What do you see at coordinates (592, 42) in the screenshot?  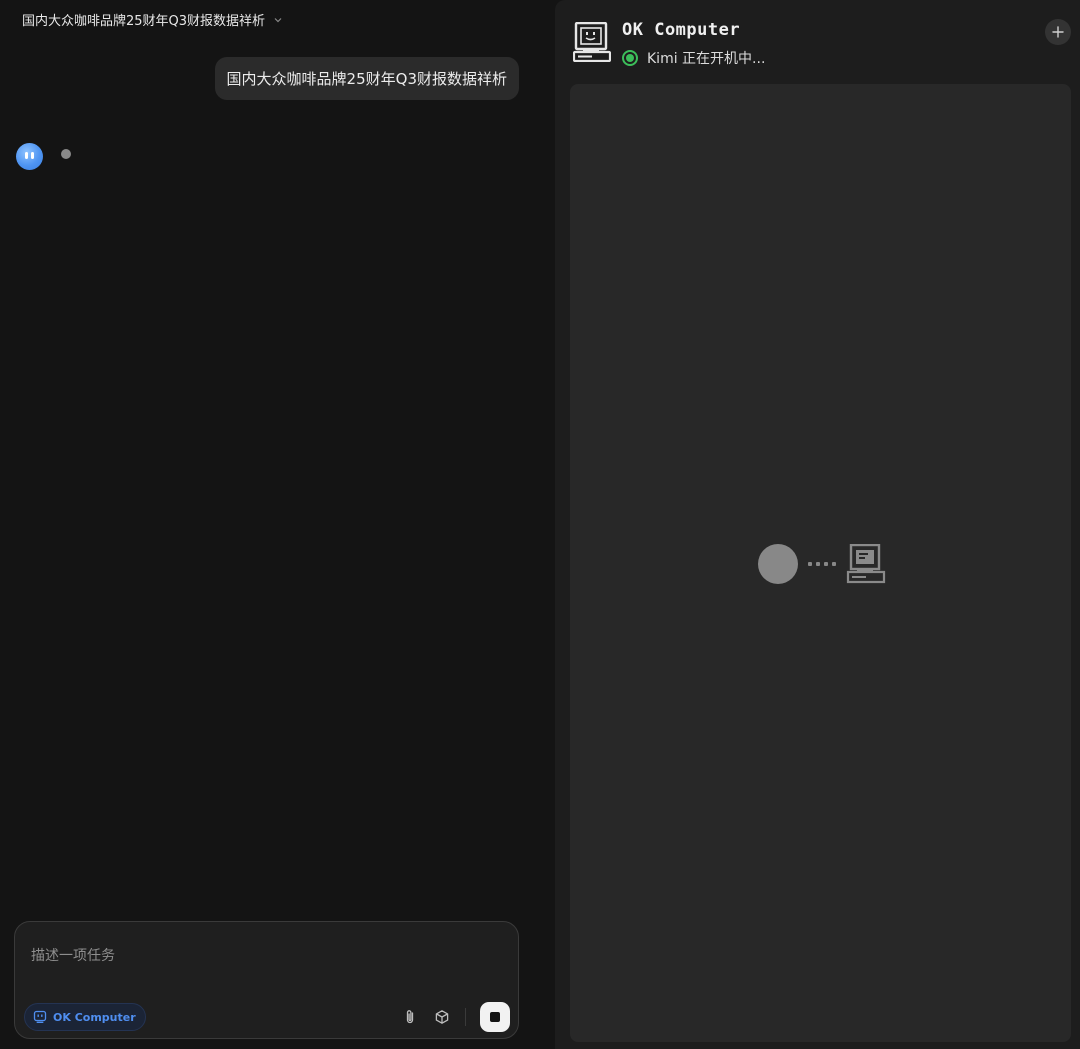 I see `retro-computer-icon` at bounding box center [592, 42].